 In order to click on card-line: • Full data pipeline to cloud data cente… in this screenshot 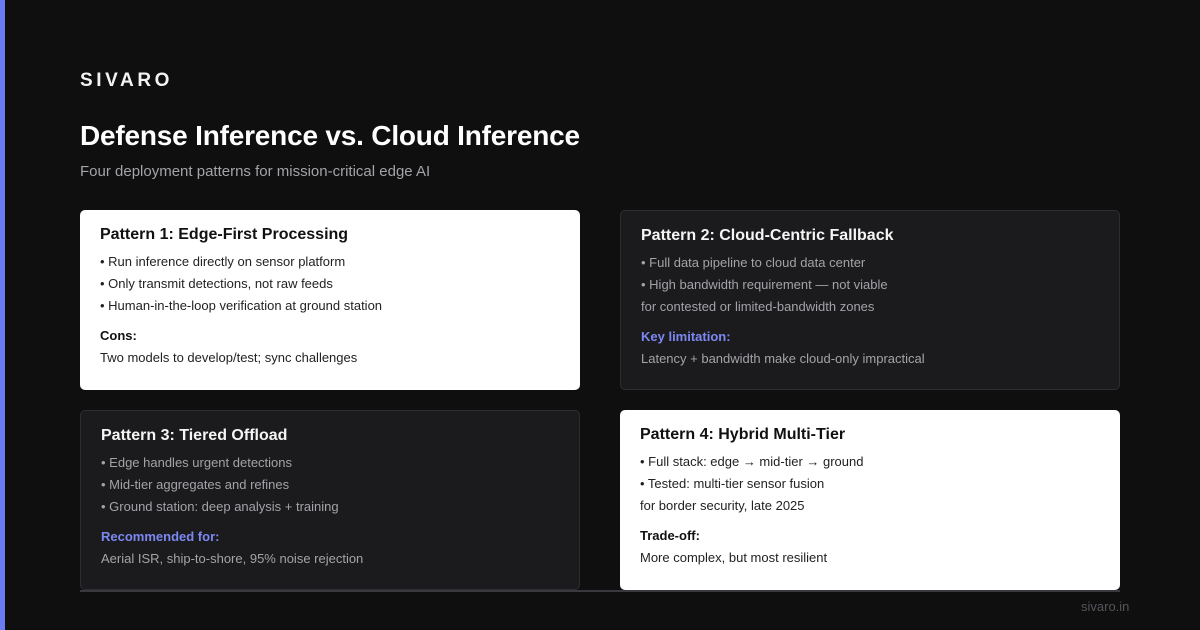, I will do `click(753, 262)`.